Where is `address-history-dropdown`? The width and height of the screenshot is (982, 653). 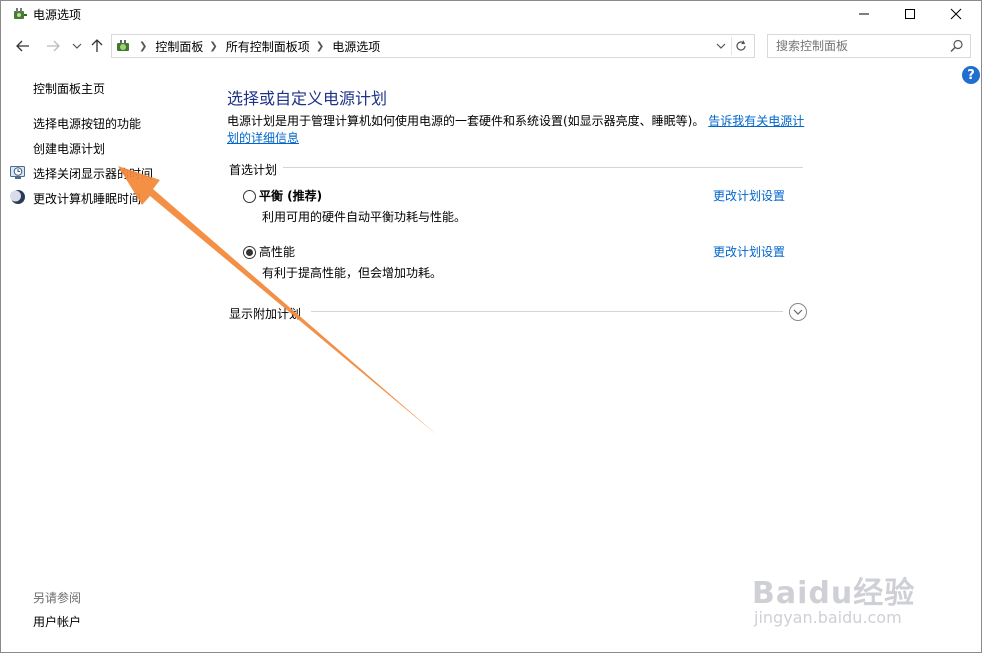 address-history-dropdown is located at coordinates (721, 46).